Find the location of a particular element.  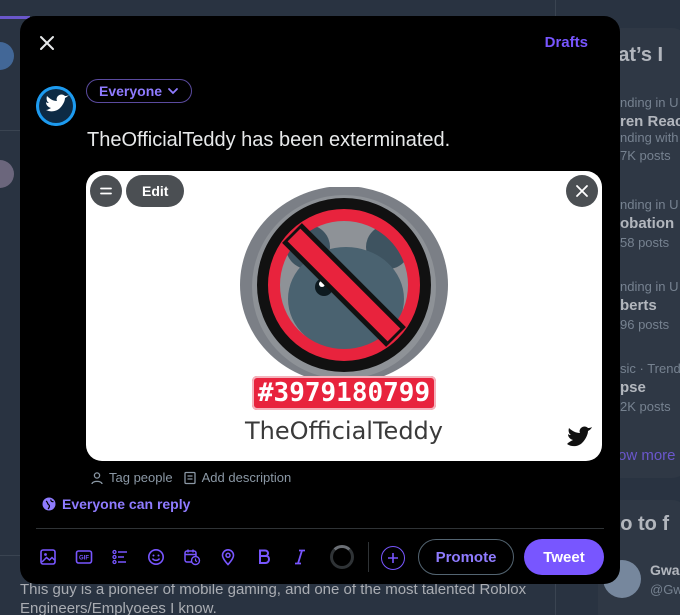

audience-label: Everyone is located at coordinates (131, 91).